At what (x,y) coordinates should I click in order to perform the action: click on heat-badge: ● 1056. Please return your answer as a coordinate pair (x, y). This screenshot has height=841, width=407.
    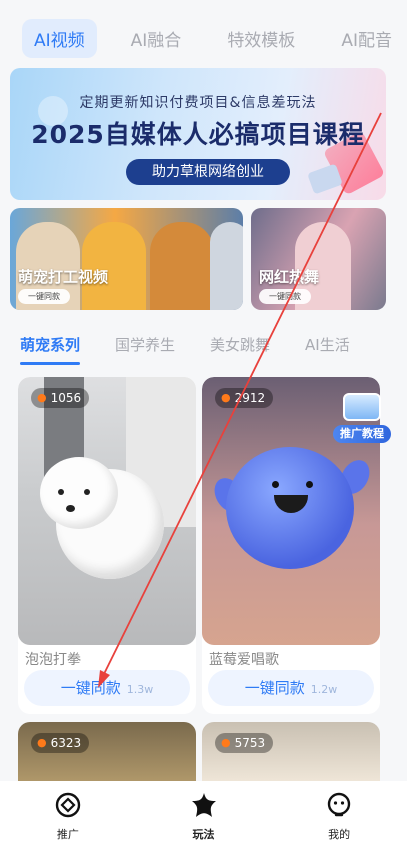
    Looking at the image, I should click on (60, 398).